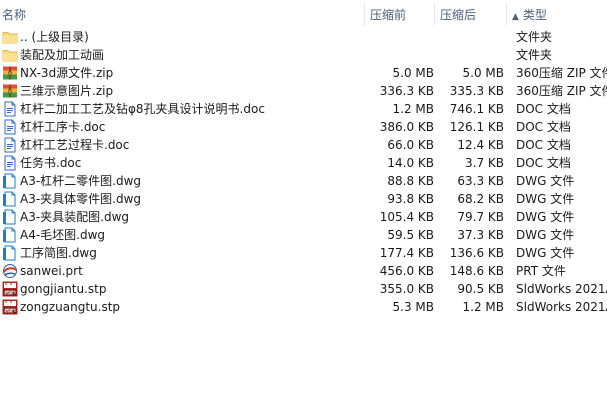 This screenshot has width=607, height=401. Describe the element at coordinates (303, 181) in the screenshot. I see `file-row: A3-杠杆二零件图.dwg 88.8 KB 63.3 KB DWG 文件` at that location.